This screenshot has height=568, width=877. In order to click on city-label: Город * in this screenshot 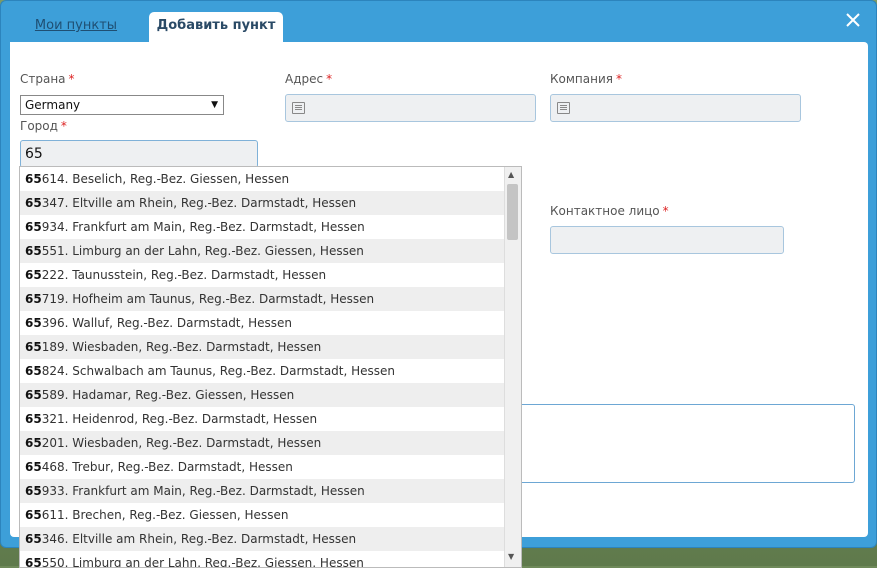, I will do `click(43, 126)`.